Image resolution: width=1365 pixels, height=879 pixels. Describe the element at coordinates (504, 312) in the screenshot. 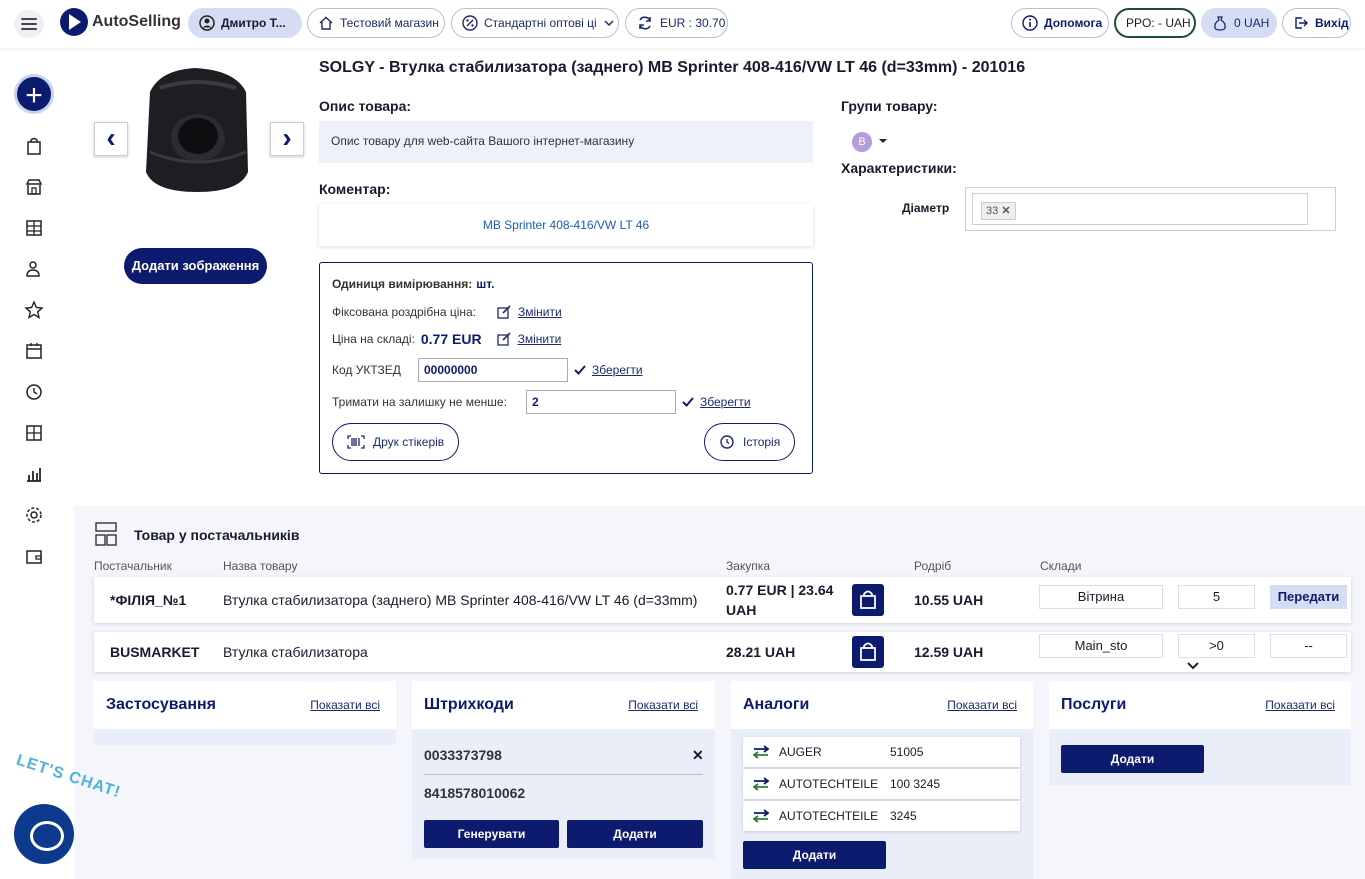

I see `edit-icon` at that location.